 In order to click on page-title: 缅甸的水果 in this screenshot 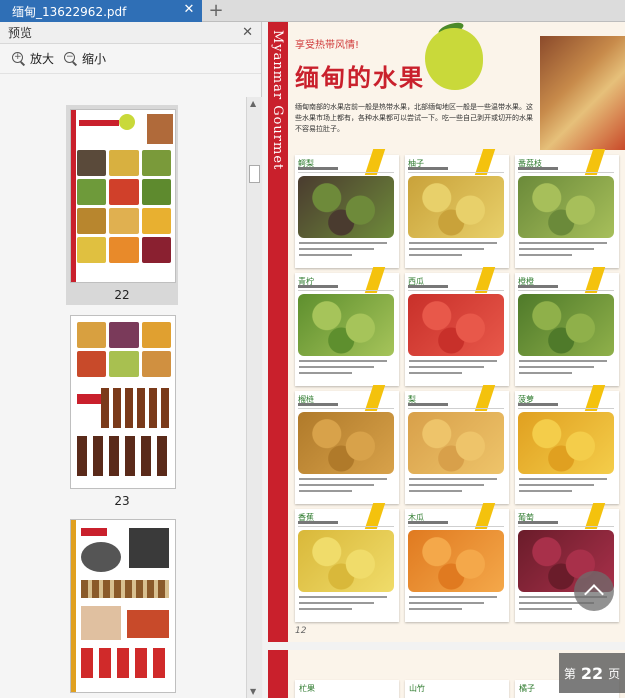, I will do `click(360, 78)`.